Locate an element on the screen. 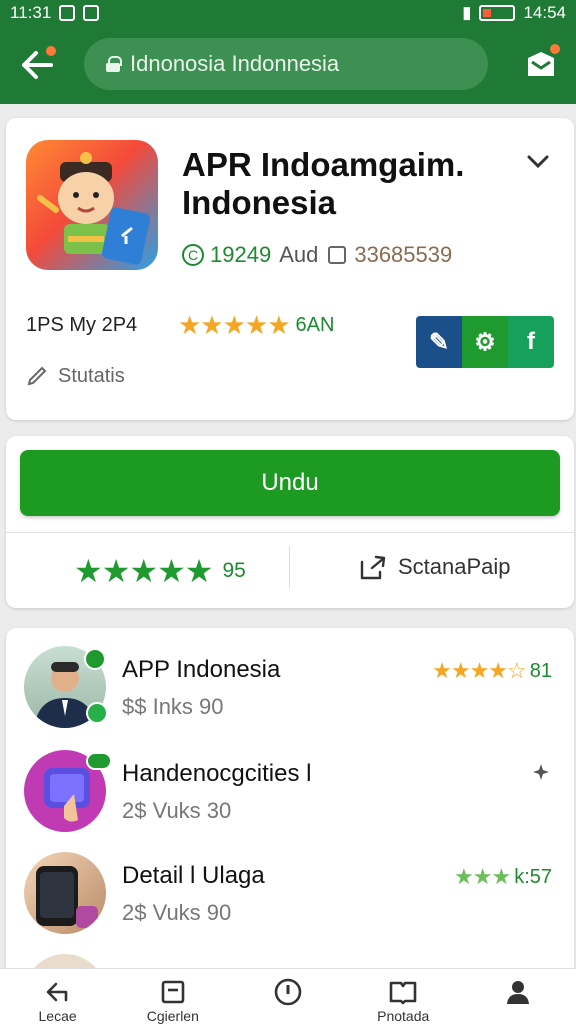 The width and height of the screenshot is (576, 1024). app-bar: Idnonosia Indonnesia is located at coordinates (288, 65).